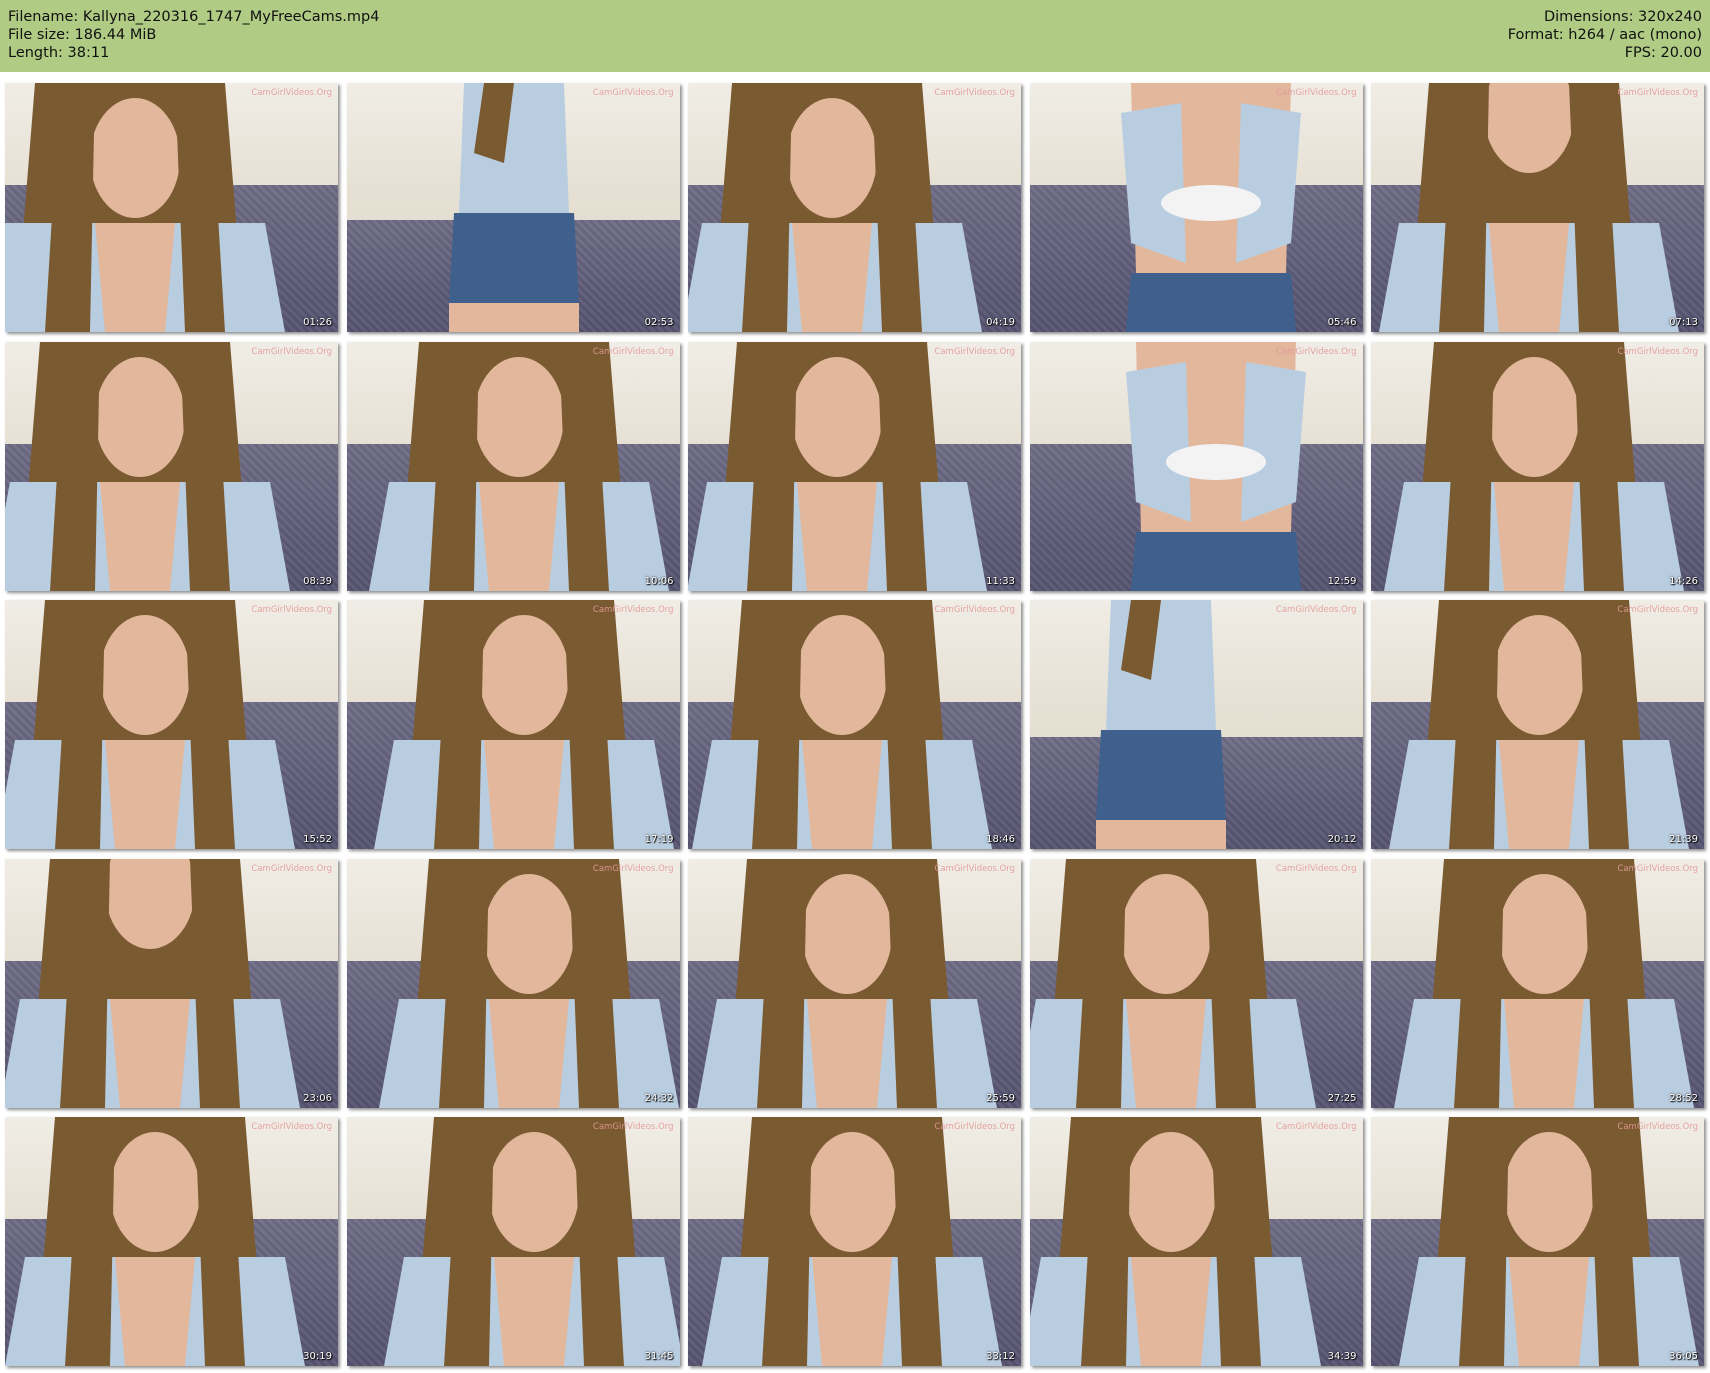  I want to click on thumbnail-frame: CamGirlVideos.Org 21:39, so click(1537, 724).